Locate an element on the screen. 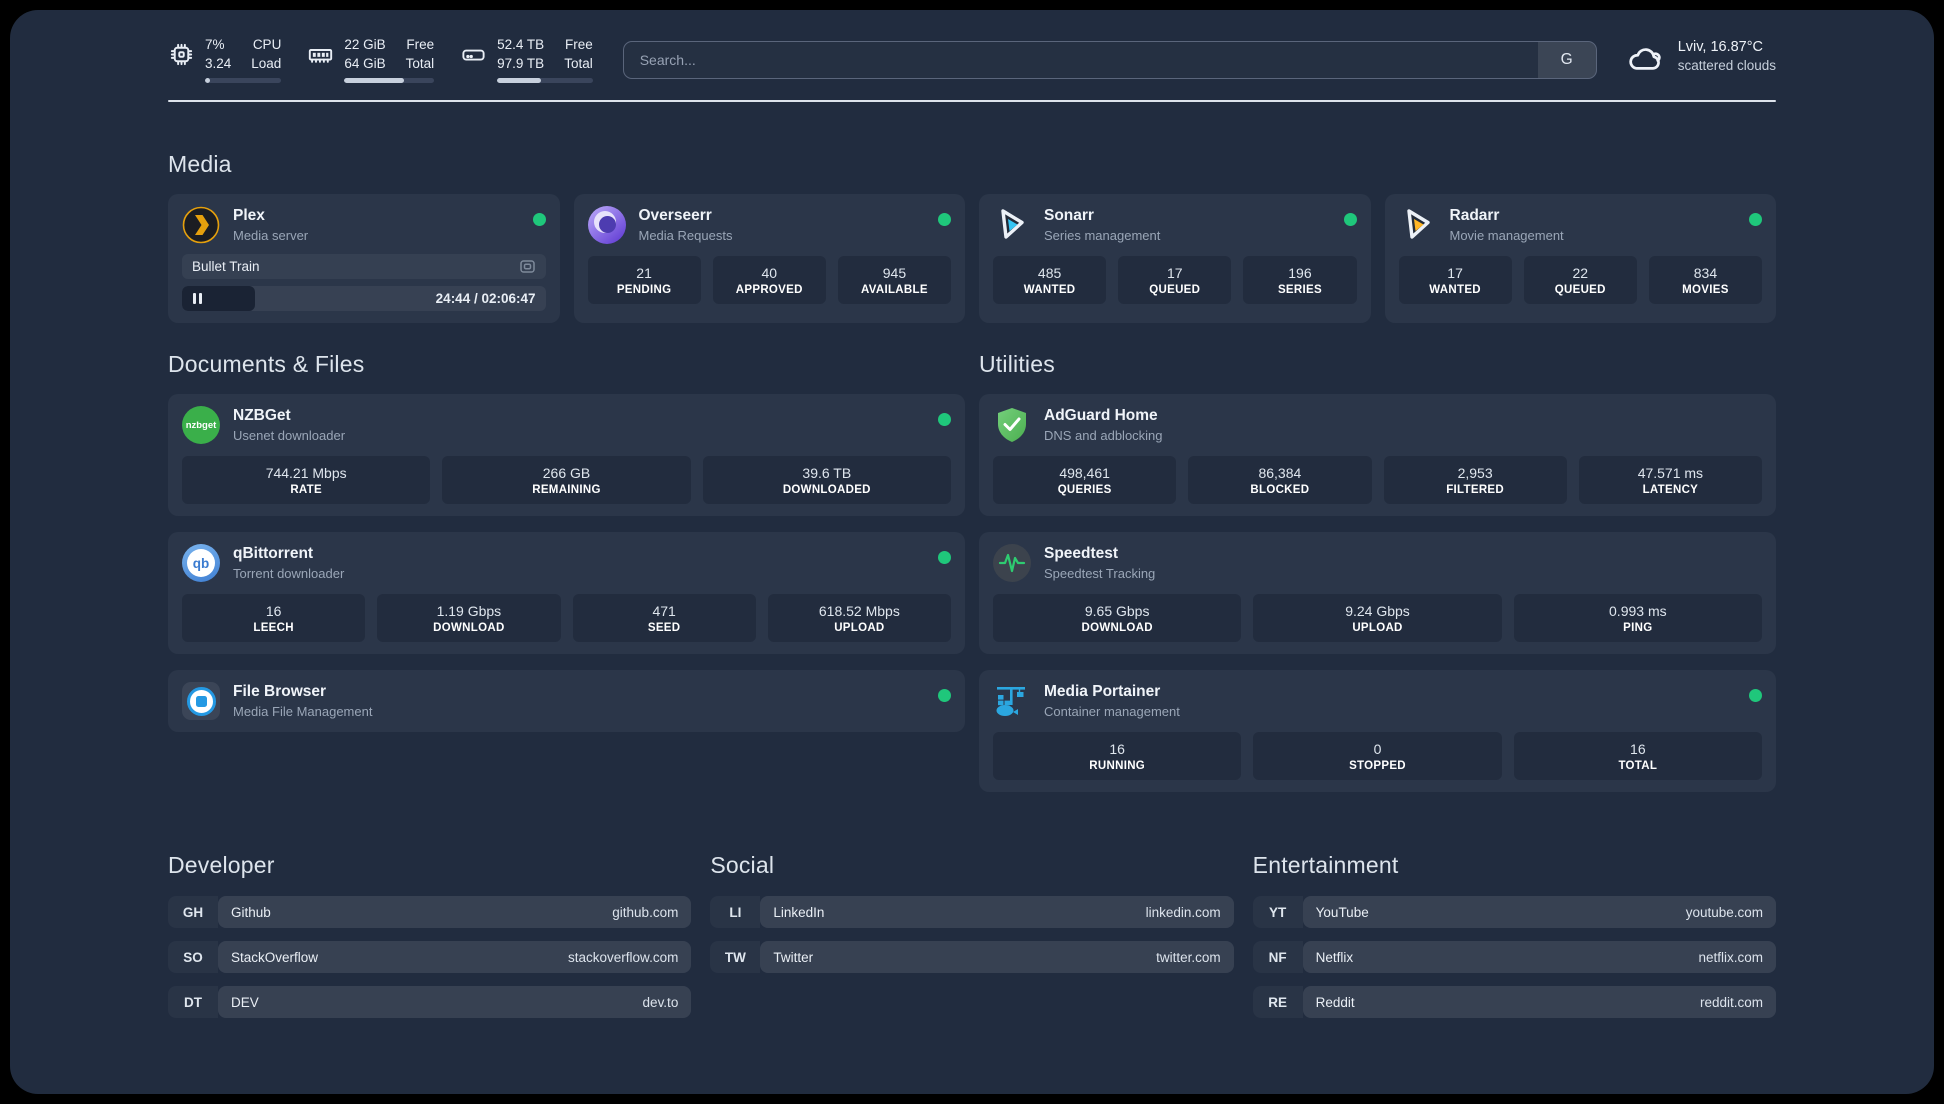 The width and height of the screenshot is (1944, 1104). link-abbr: DT is located at coordinates (193, 1002).